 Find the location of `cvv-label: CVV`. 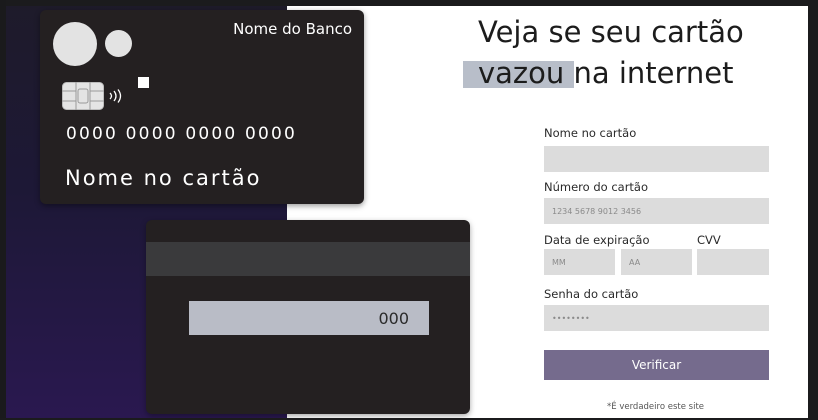

cvv-label: CVV is located at coordinates (709, 240).